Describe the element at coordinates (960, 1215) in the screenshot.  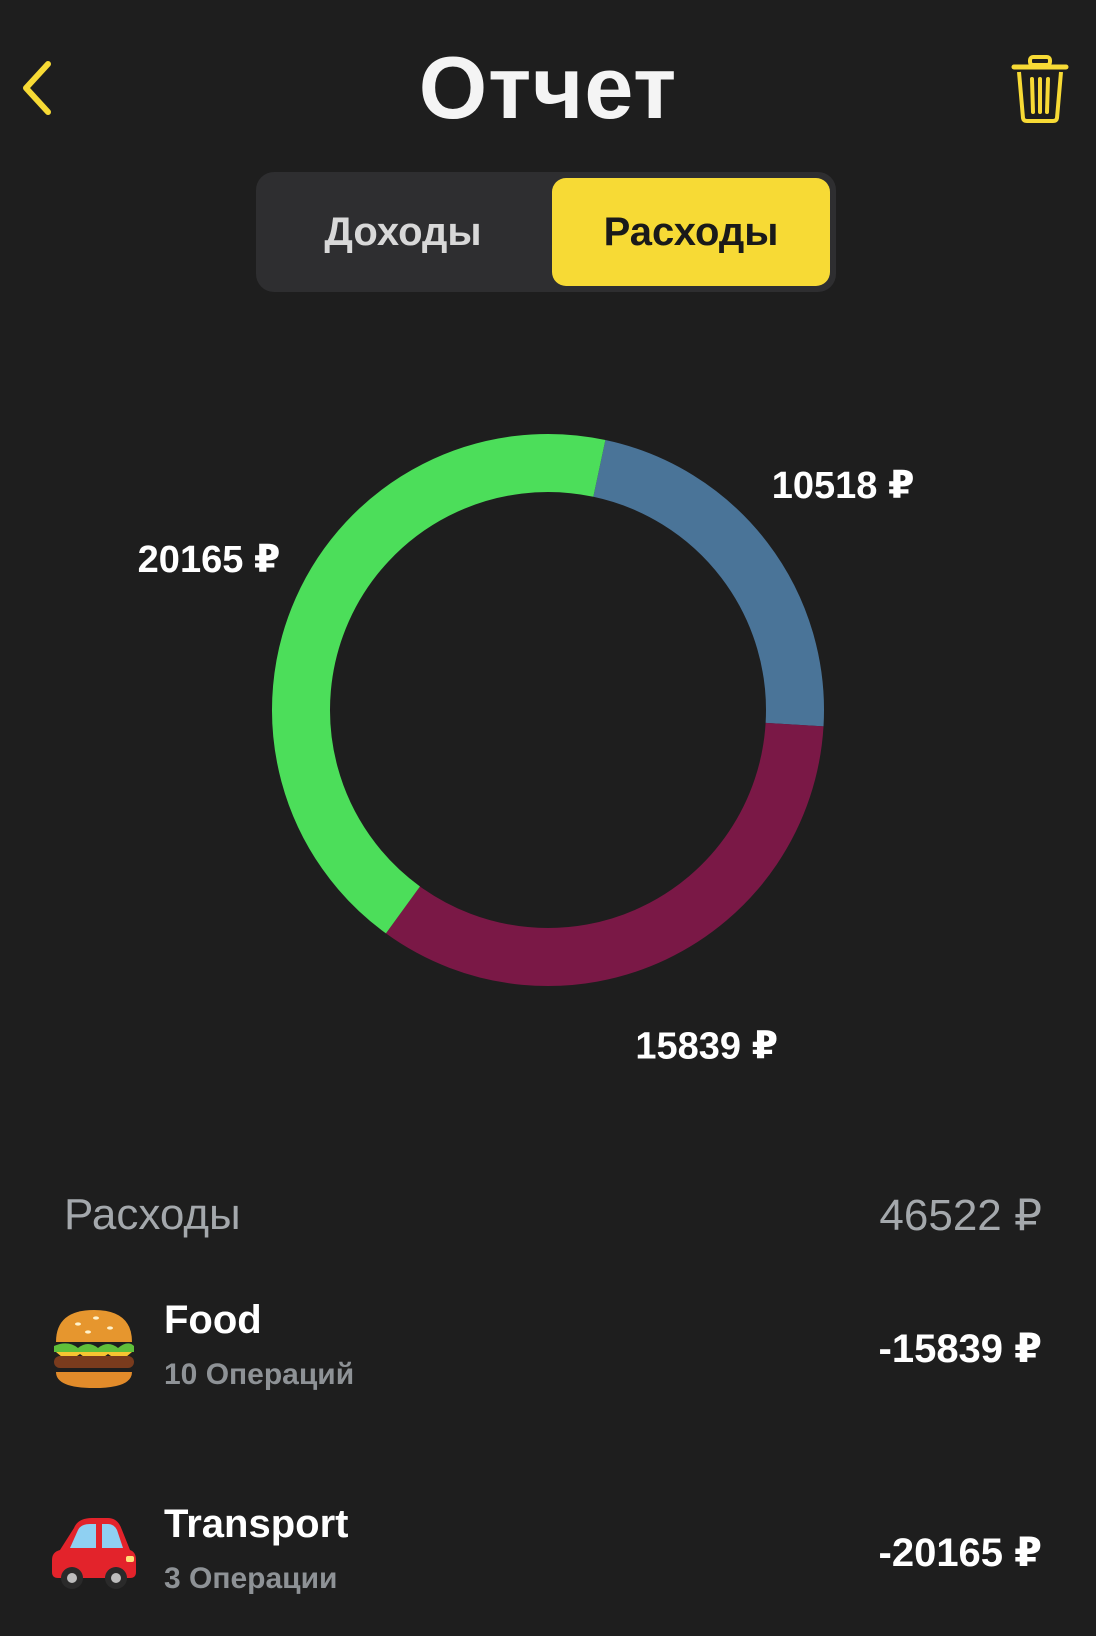
I see `summary-total: 46522 ₽` at that location.